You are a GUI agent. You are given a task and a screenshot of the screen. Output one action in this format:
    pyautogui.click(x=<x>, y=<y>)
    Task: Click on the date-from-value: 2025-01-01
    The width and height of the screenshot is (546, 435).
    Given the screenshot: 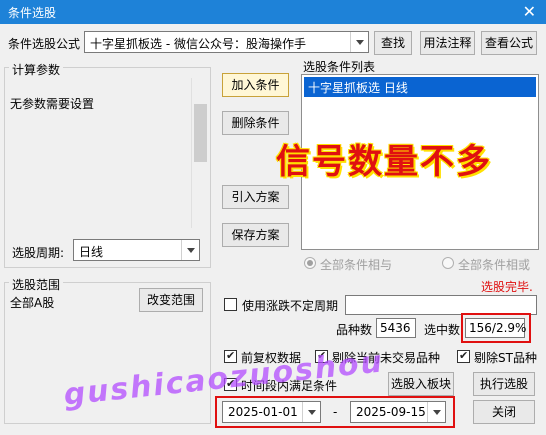 What is the action you would take?
    pyautogui.click(x=263, y=412)
    